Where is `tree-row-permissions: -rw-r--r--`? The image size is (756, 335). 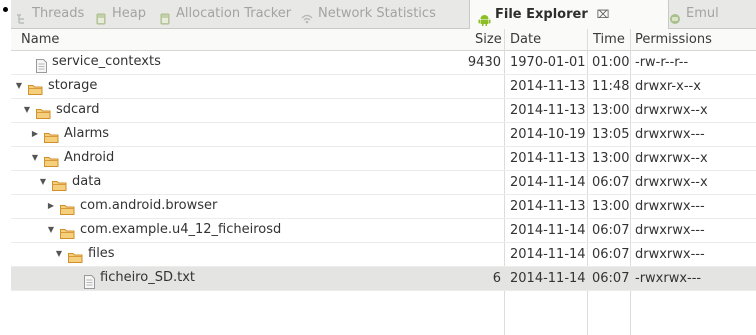
tree-row-permissions: -rw-r--r-- is located at coordinates (662, 62).